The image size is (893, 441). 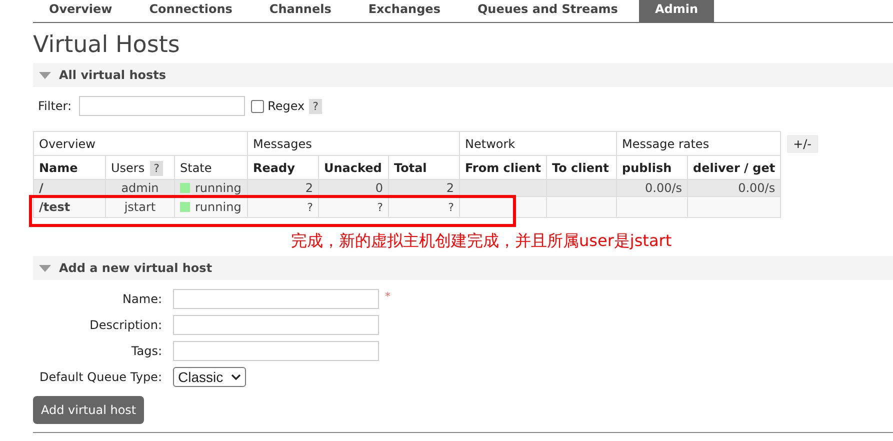 What do you see at coordinates (112, 75) in the screenshot?
I see `section-title: All virtual hosts` at bounding box center [112, 75].